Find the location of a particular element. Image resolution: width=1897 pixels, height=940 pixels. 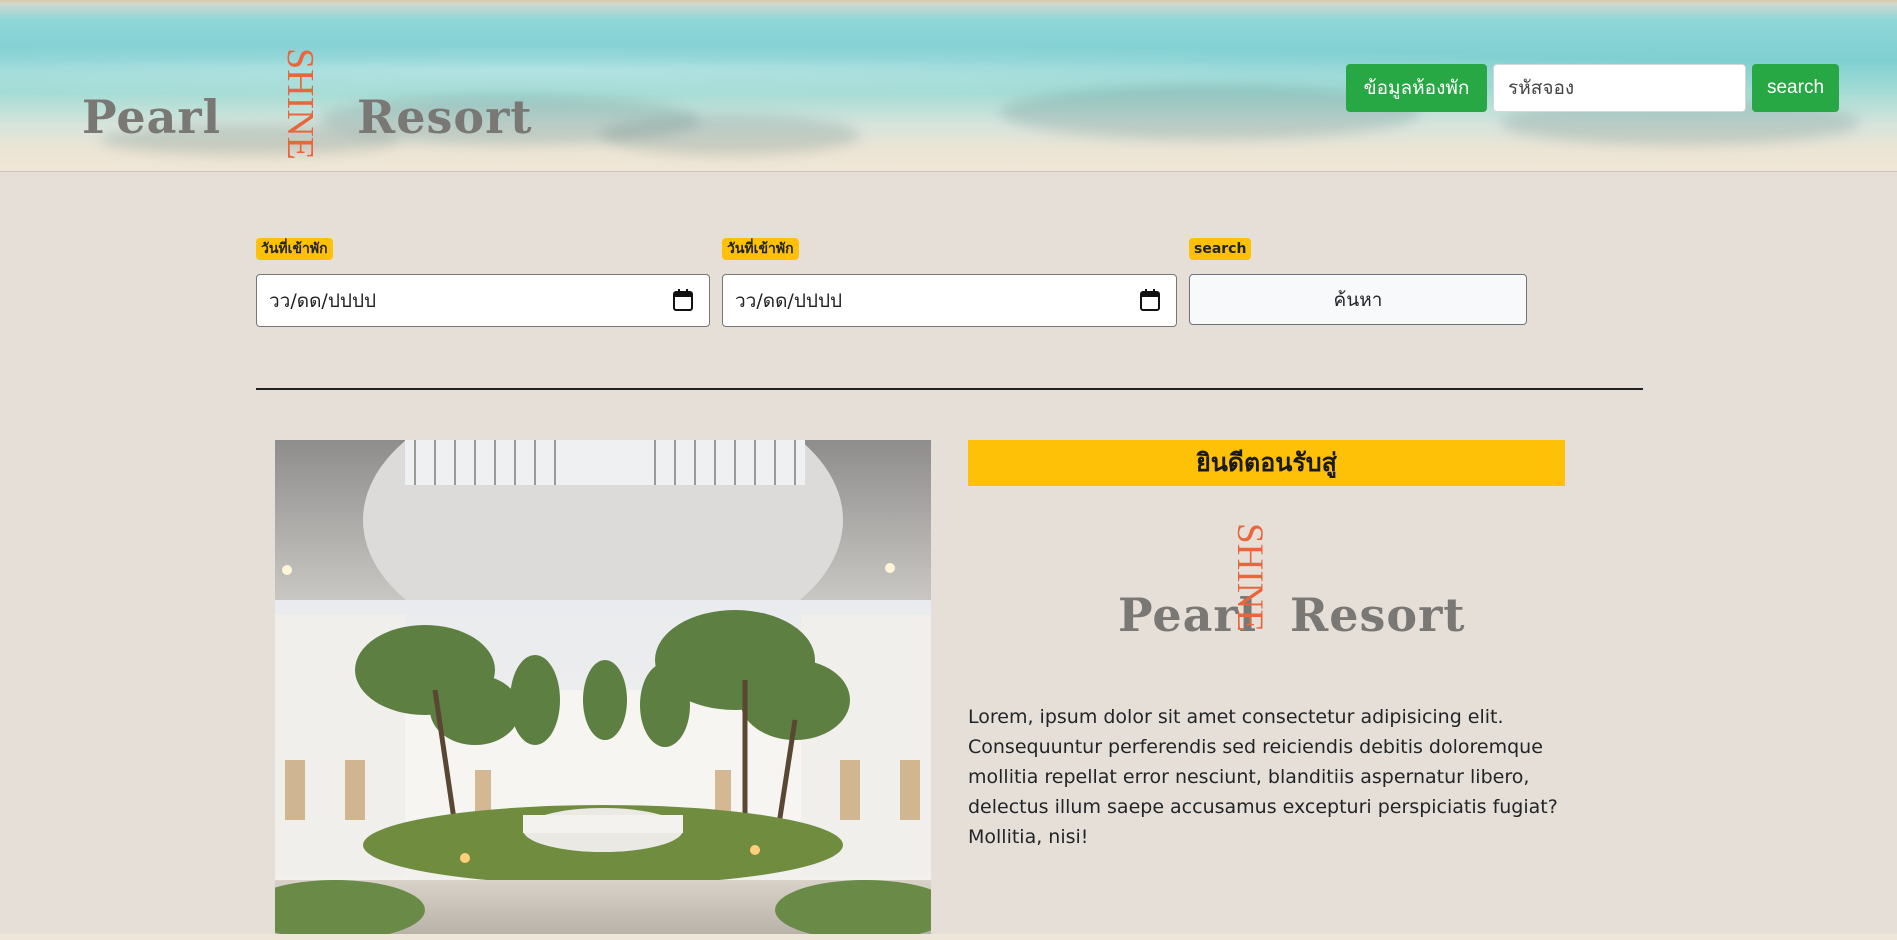

checkout-date-field: วว/ดด/ปปปป is located at coordinates (949, 300).